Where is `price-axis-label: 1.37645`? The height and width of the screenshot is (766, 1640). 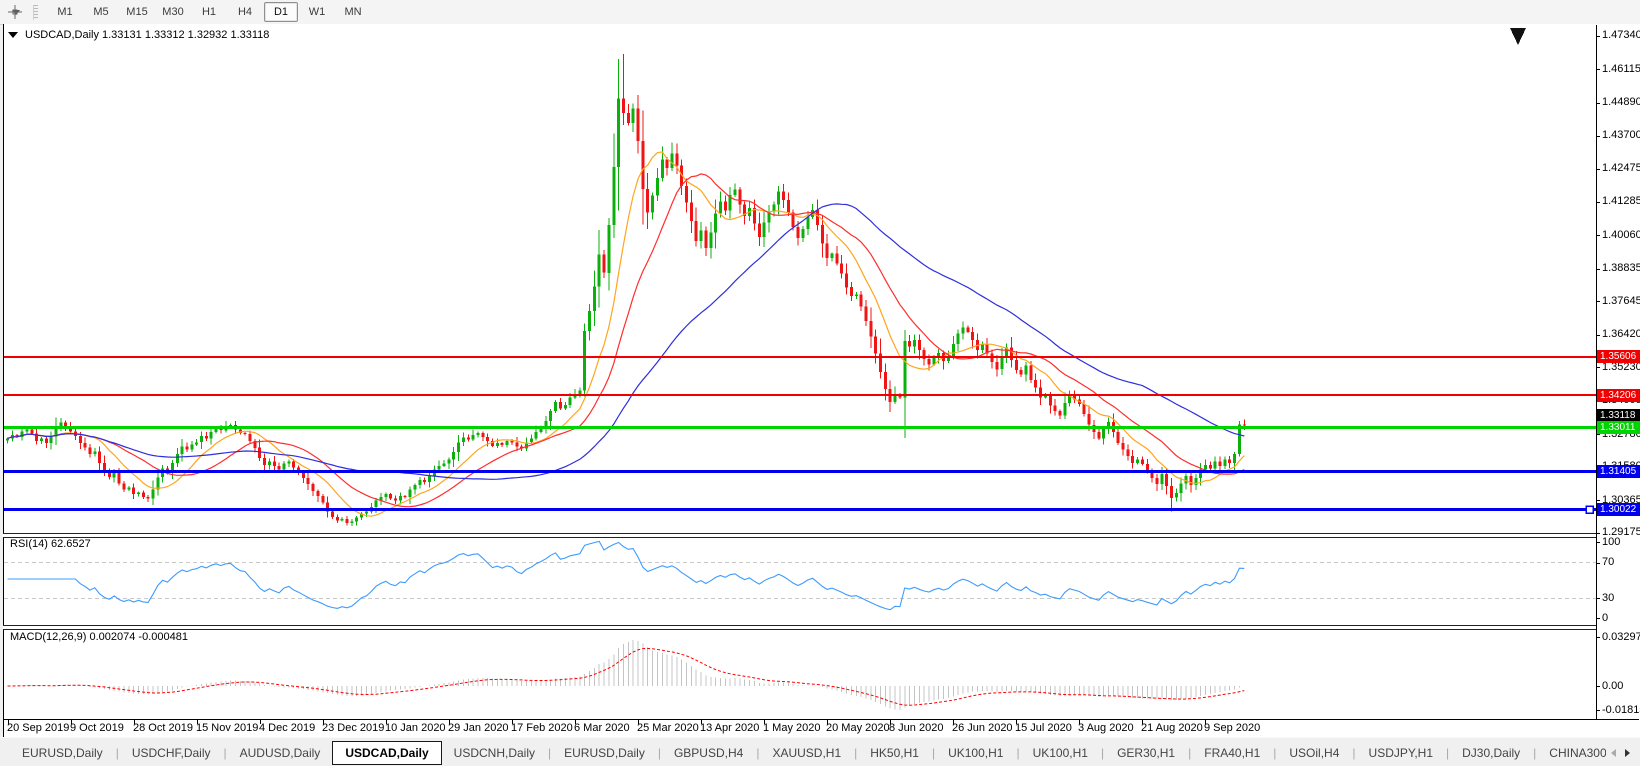
price-axis-label: 1.37645 is located at coordinates (1621, 301).